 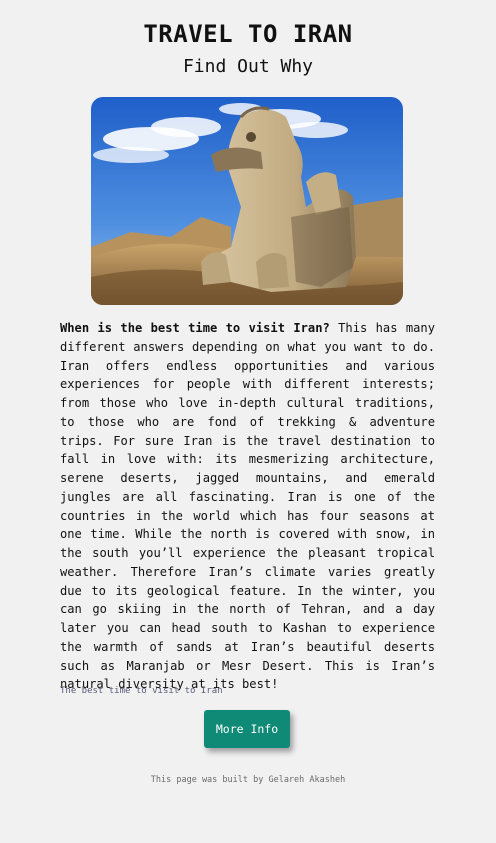 What do you see at coordinates (195, 328) in the screenshot?
I see `article-lead: When is the best time to visit Iran?` at bounding box center [195, 328].